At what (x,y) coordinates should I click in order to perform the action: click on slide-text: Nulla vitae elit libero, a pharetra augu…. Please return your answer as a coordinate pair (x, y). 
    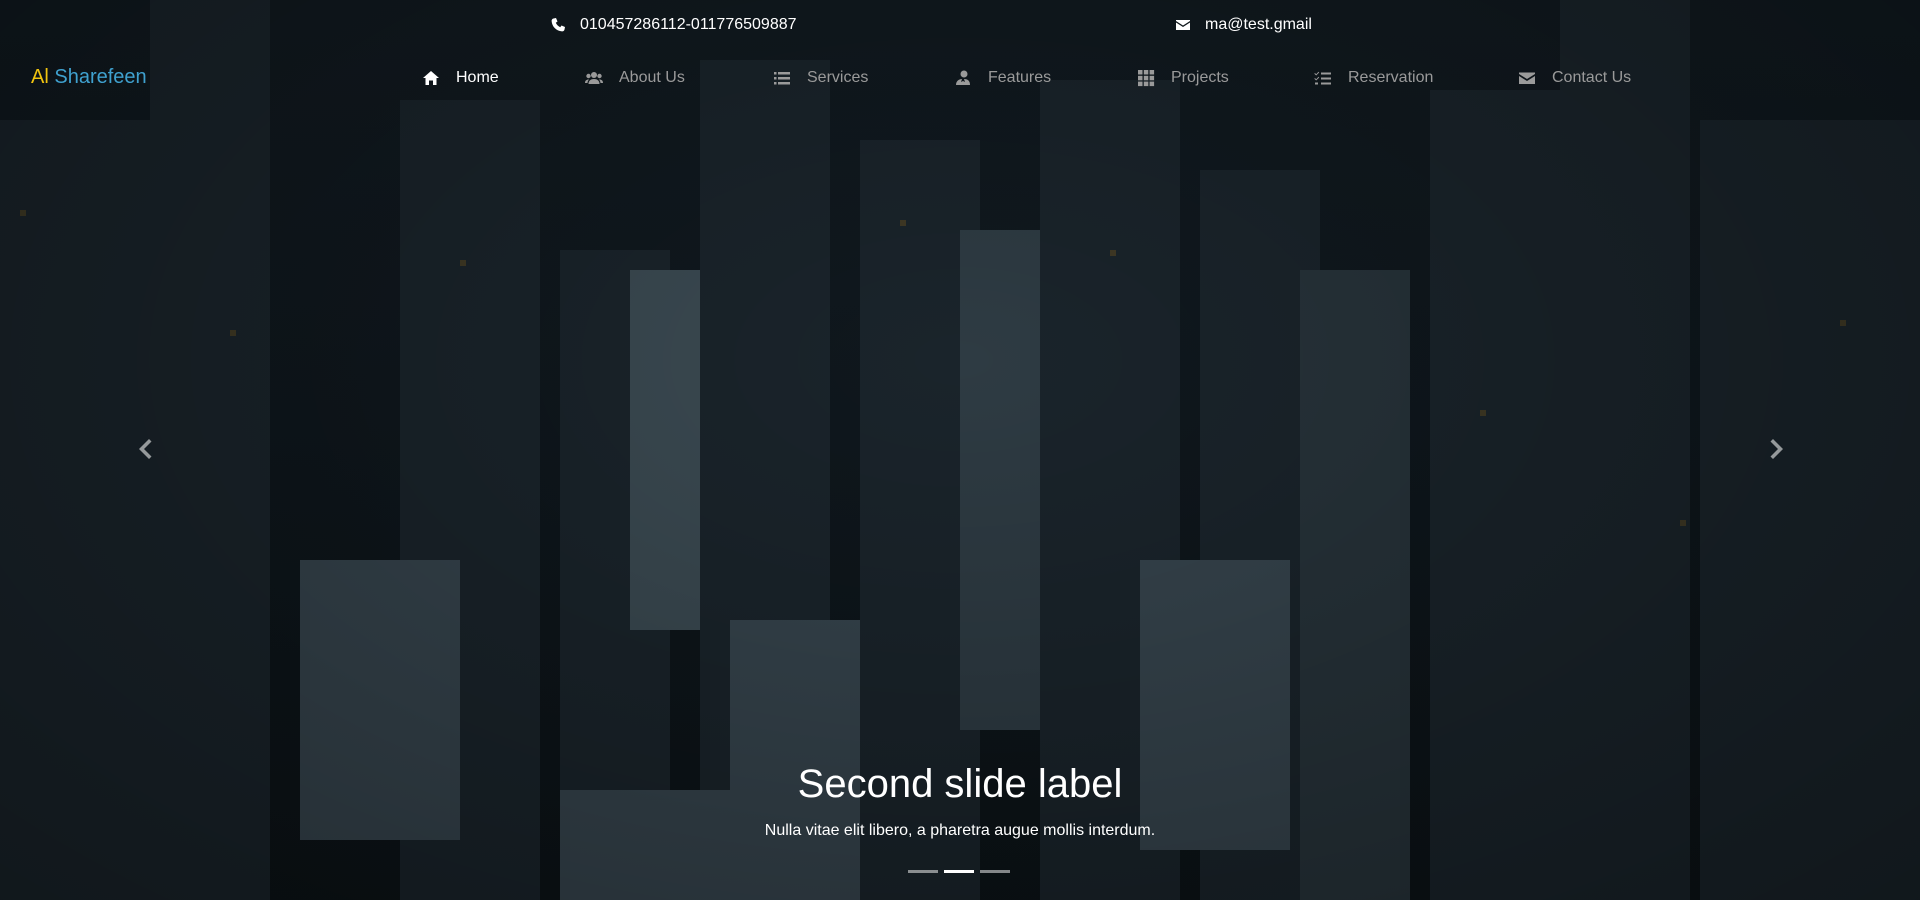
    Looking at the image, I should click on (960, 830).